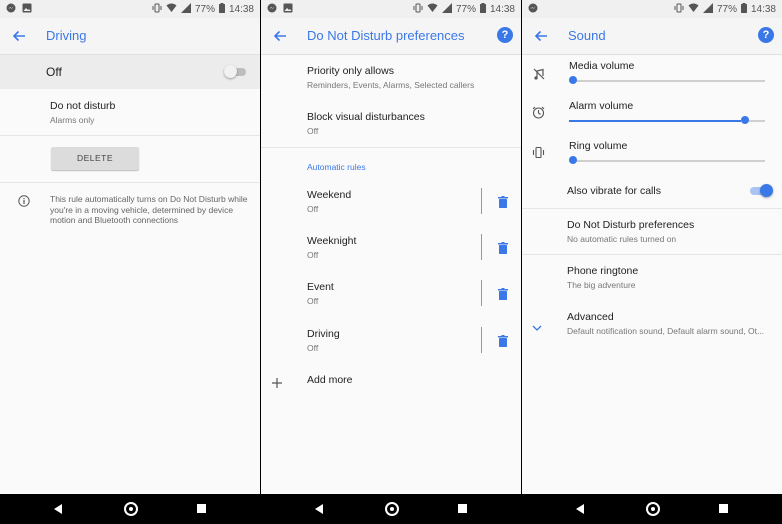 This screenshot has width=782, height=524. I want to click on vibrate-ring-icon, so click(538, 155).